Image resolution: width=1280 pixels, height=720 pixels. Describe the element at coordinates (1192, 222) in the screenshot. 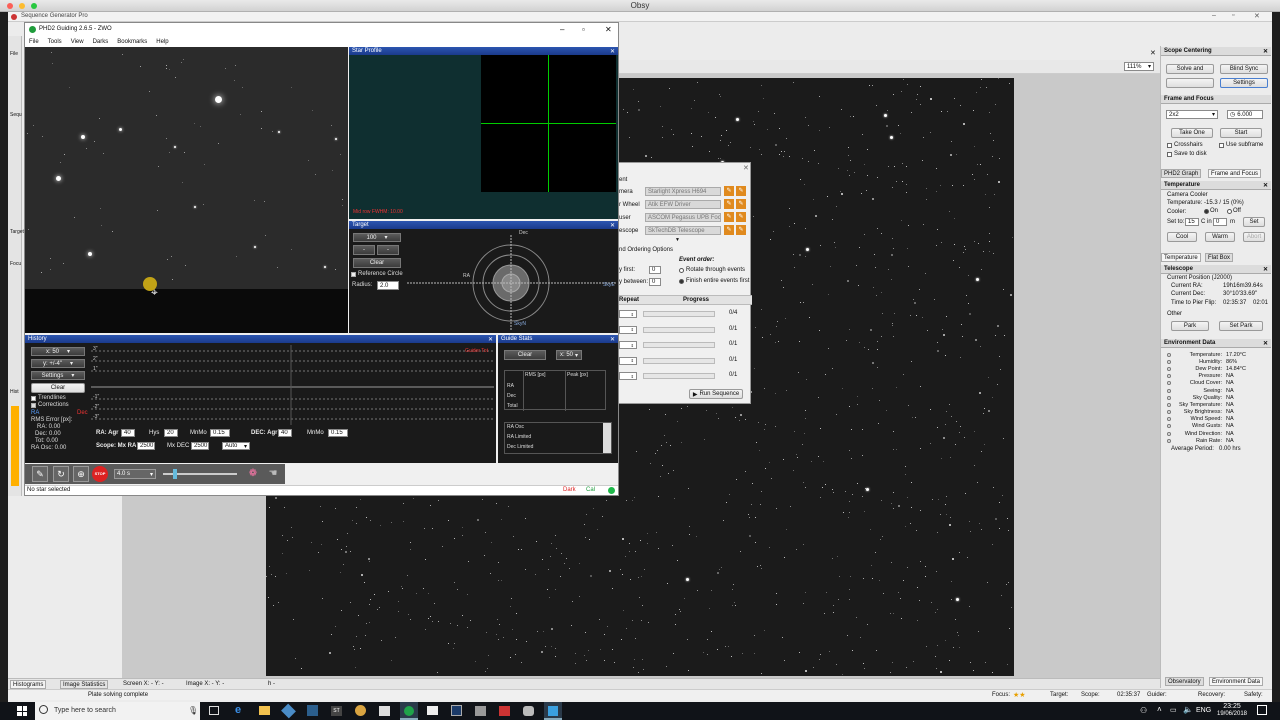

I see `set-temp-input: 15` at that location.